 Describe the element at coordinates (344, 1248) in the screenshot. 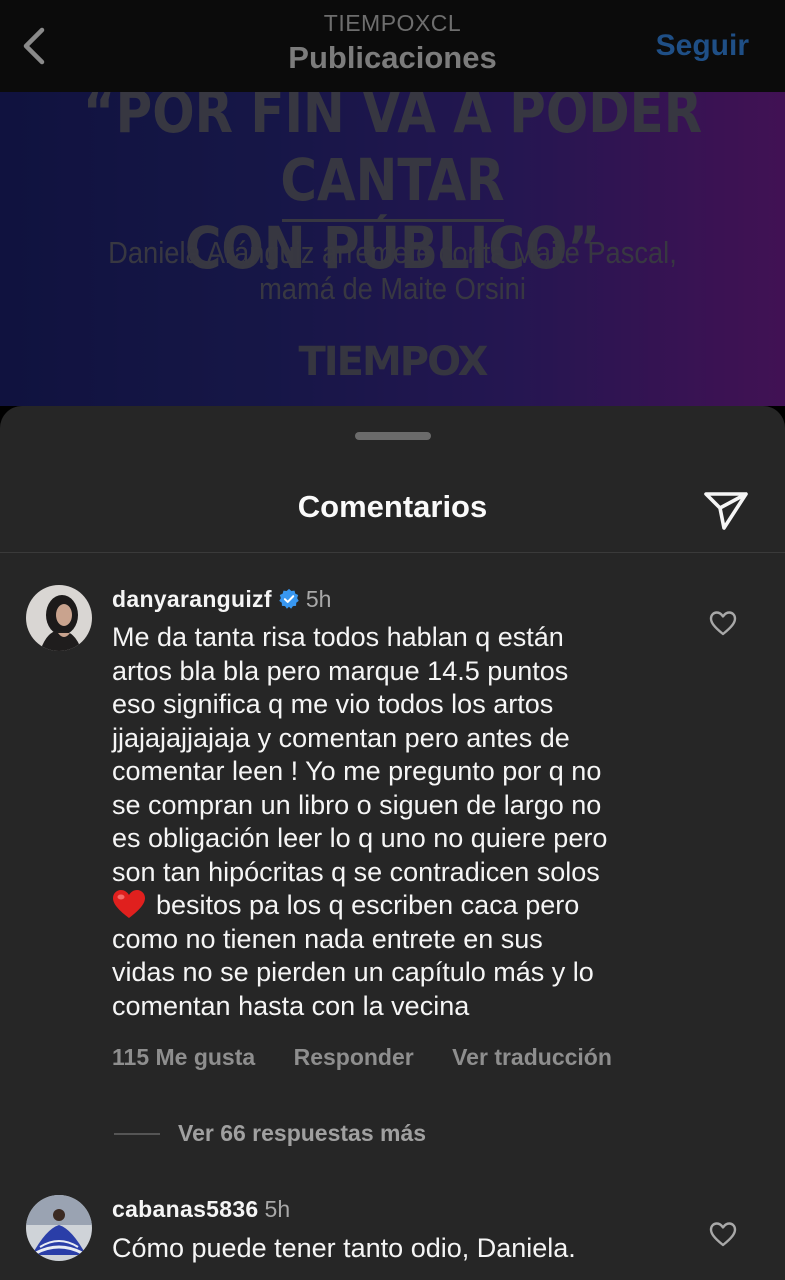

I see `comment-line: Cómo puede tener tanto odio, Daniela.` at that location.